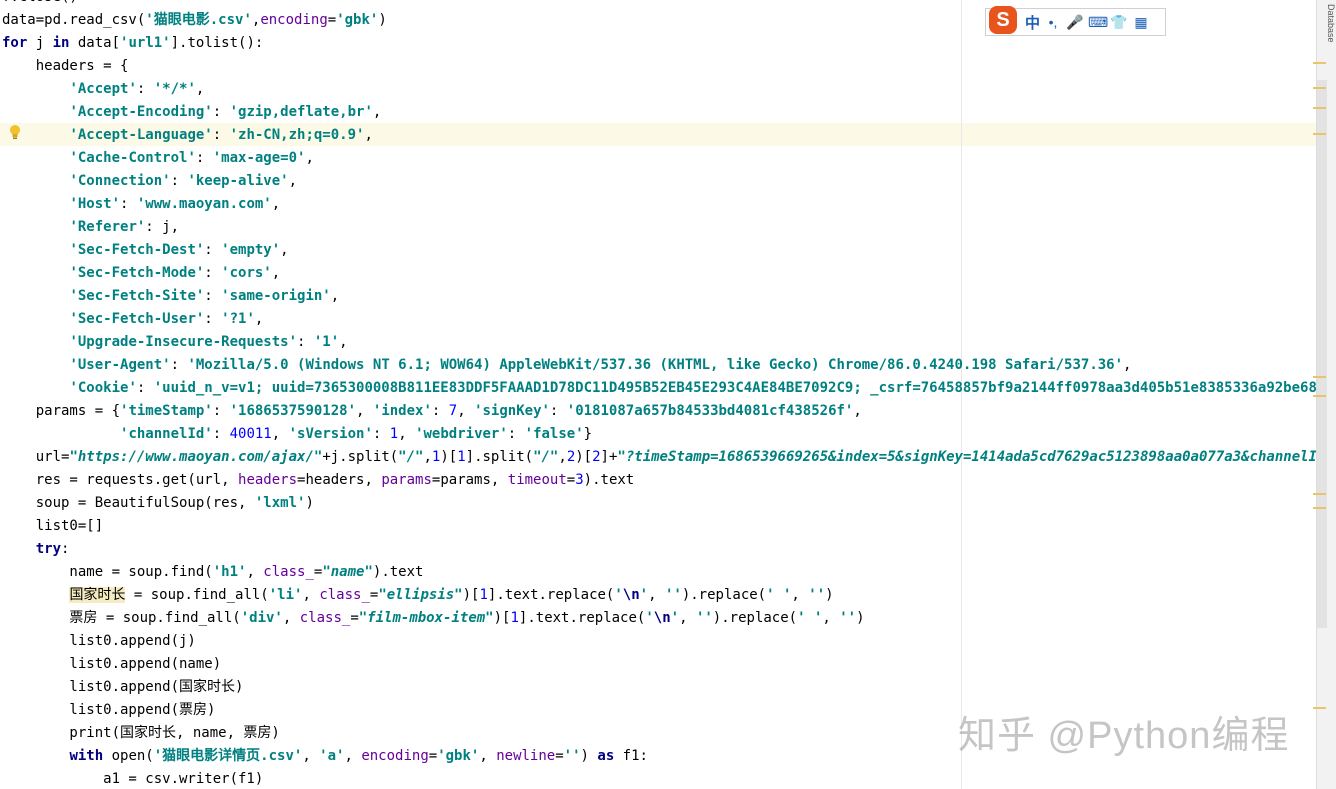  I want to click on microphone-icon: 🎤, so click(1075, 22).